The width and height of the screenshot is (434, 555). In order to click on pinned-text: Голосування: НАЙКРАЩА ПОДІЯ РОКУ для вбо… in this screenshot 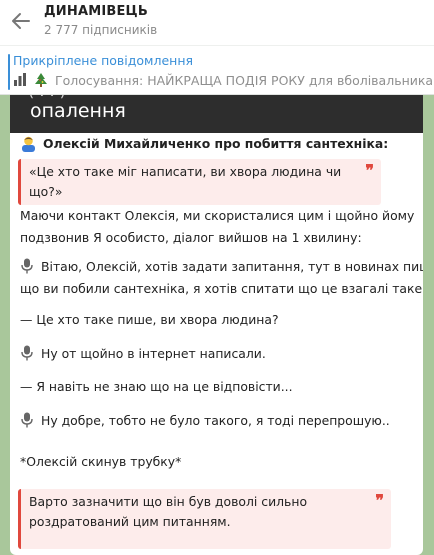, I will do `click(244, 80)`.